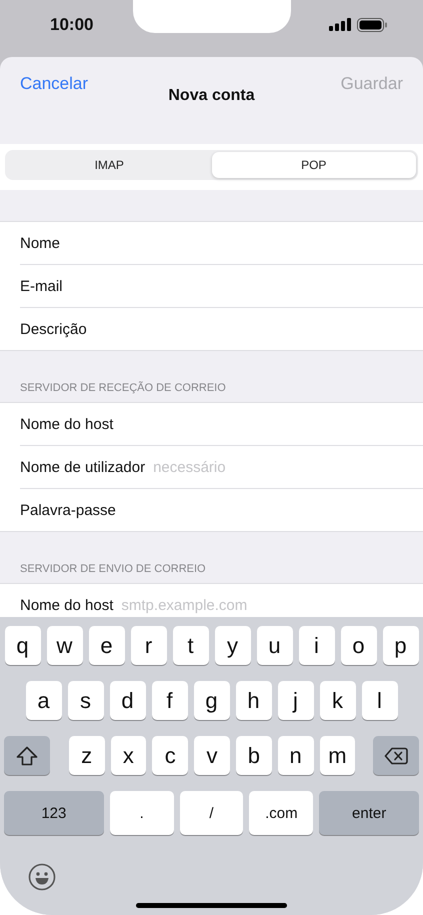 The image size is (423, 915). Describe the element at coordinates (123, 388) in the screenshot. I see `section-header: SERVIDOR DE RECEÇÃO DE CORREIO` at that location.